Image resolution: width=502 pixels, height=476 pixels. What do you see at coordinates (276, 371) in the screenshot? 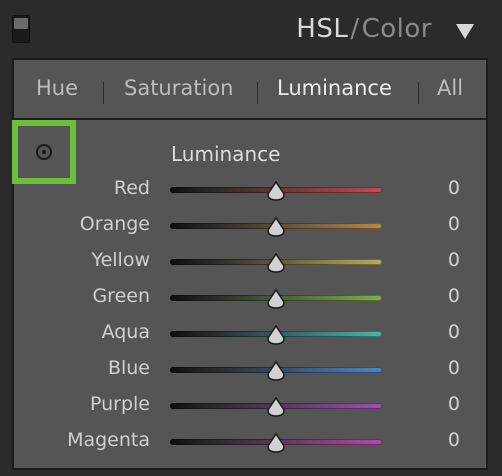
I see `slider-thumb-blue` at bounding box center [276, 371].